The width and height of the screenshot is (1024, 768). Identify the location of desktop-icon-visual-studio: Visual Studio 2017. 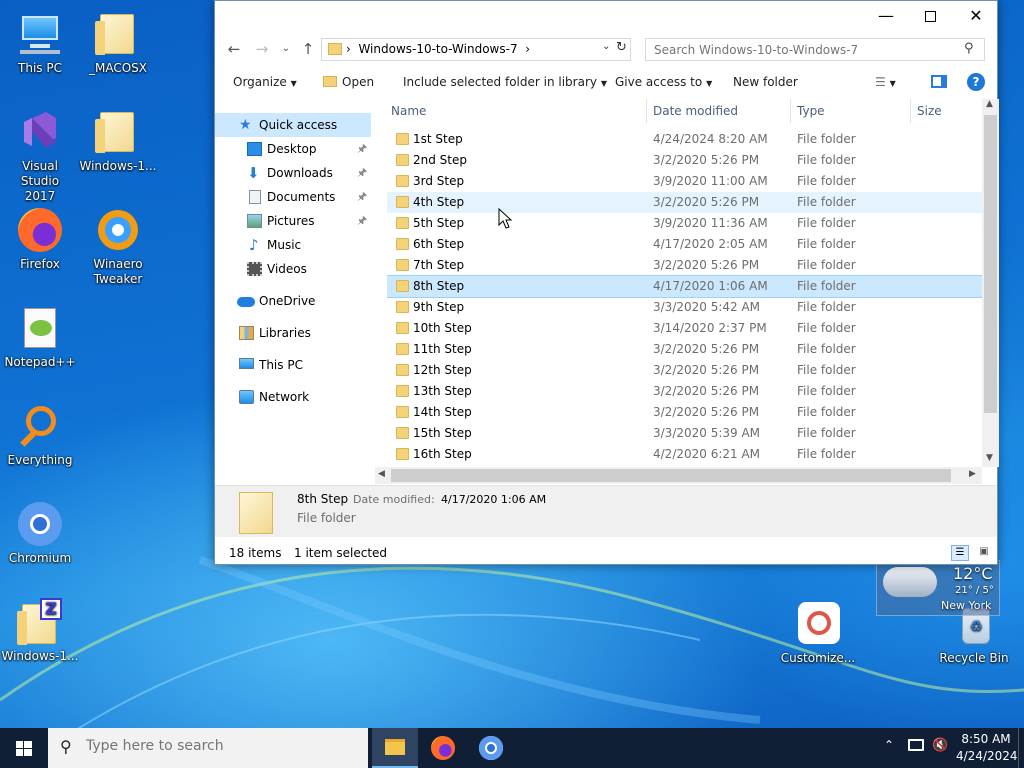
(40, 156).